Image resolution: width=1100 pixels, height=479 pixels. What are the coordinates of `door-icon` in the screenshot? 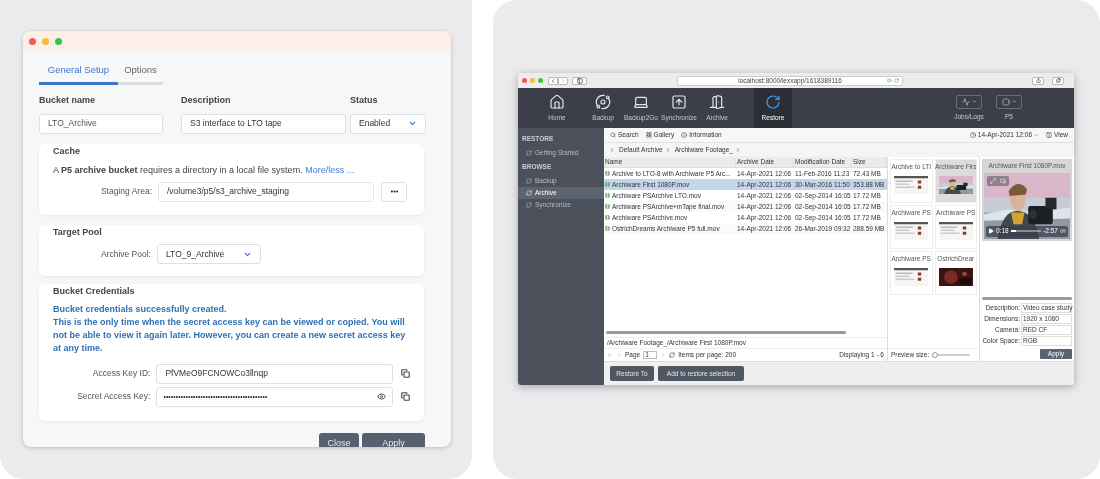 It's located at (717, 101).